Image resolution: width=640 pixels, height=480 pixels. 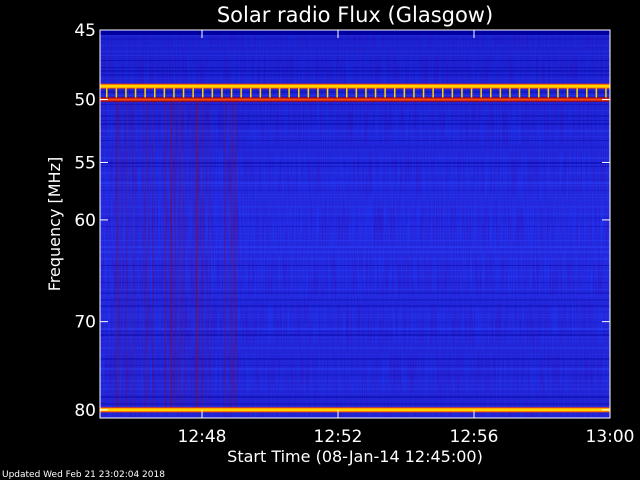 I want to click on y-tick-label: 60, so click(x=85, y=221).